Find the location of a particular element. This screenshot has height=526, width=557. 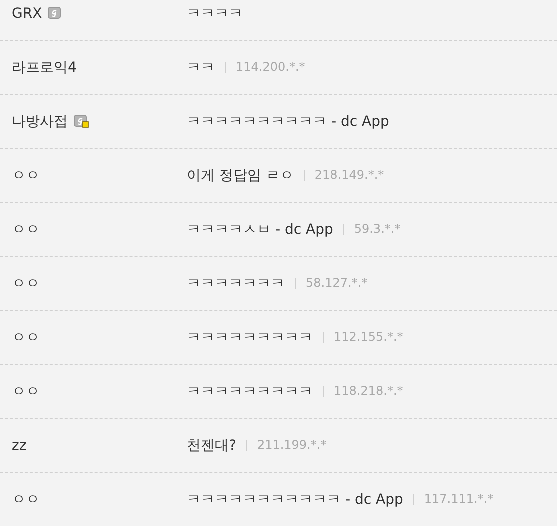

ip-address: 112.155.*.* is located at coordinates (363, 337).